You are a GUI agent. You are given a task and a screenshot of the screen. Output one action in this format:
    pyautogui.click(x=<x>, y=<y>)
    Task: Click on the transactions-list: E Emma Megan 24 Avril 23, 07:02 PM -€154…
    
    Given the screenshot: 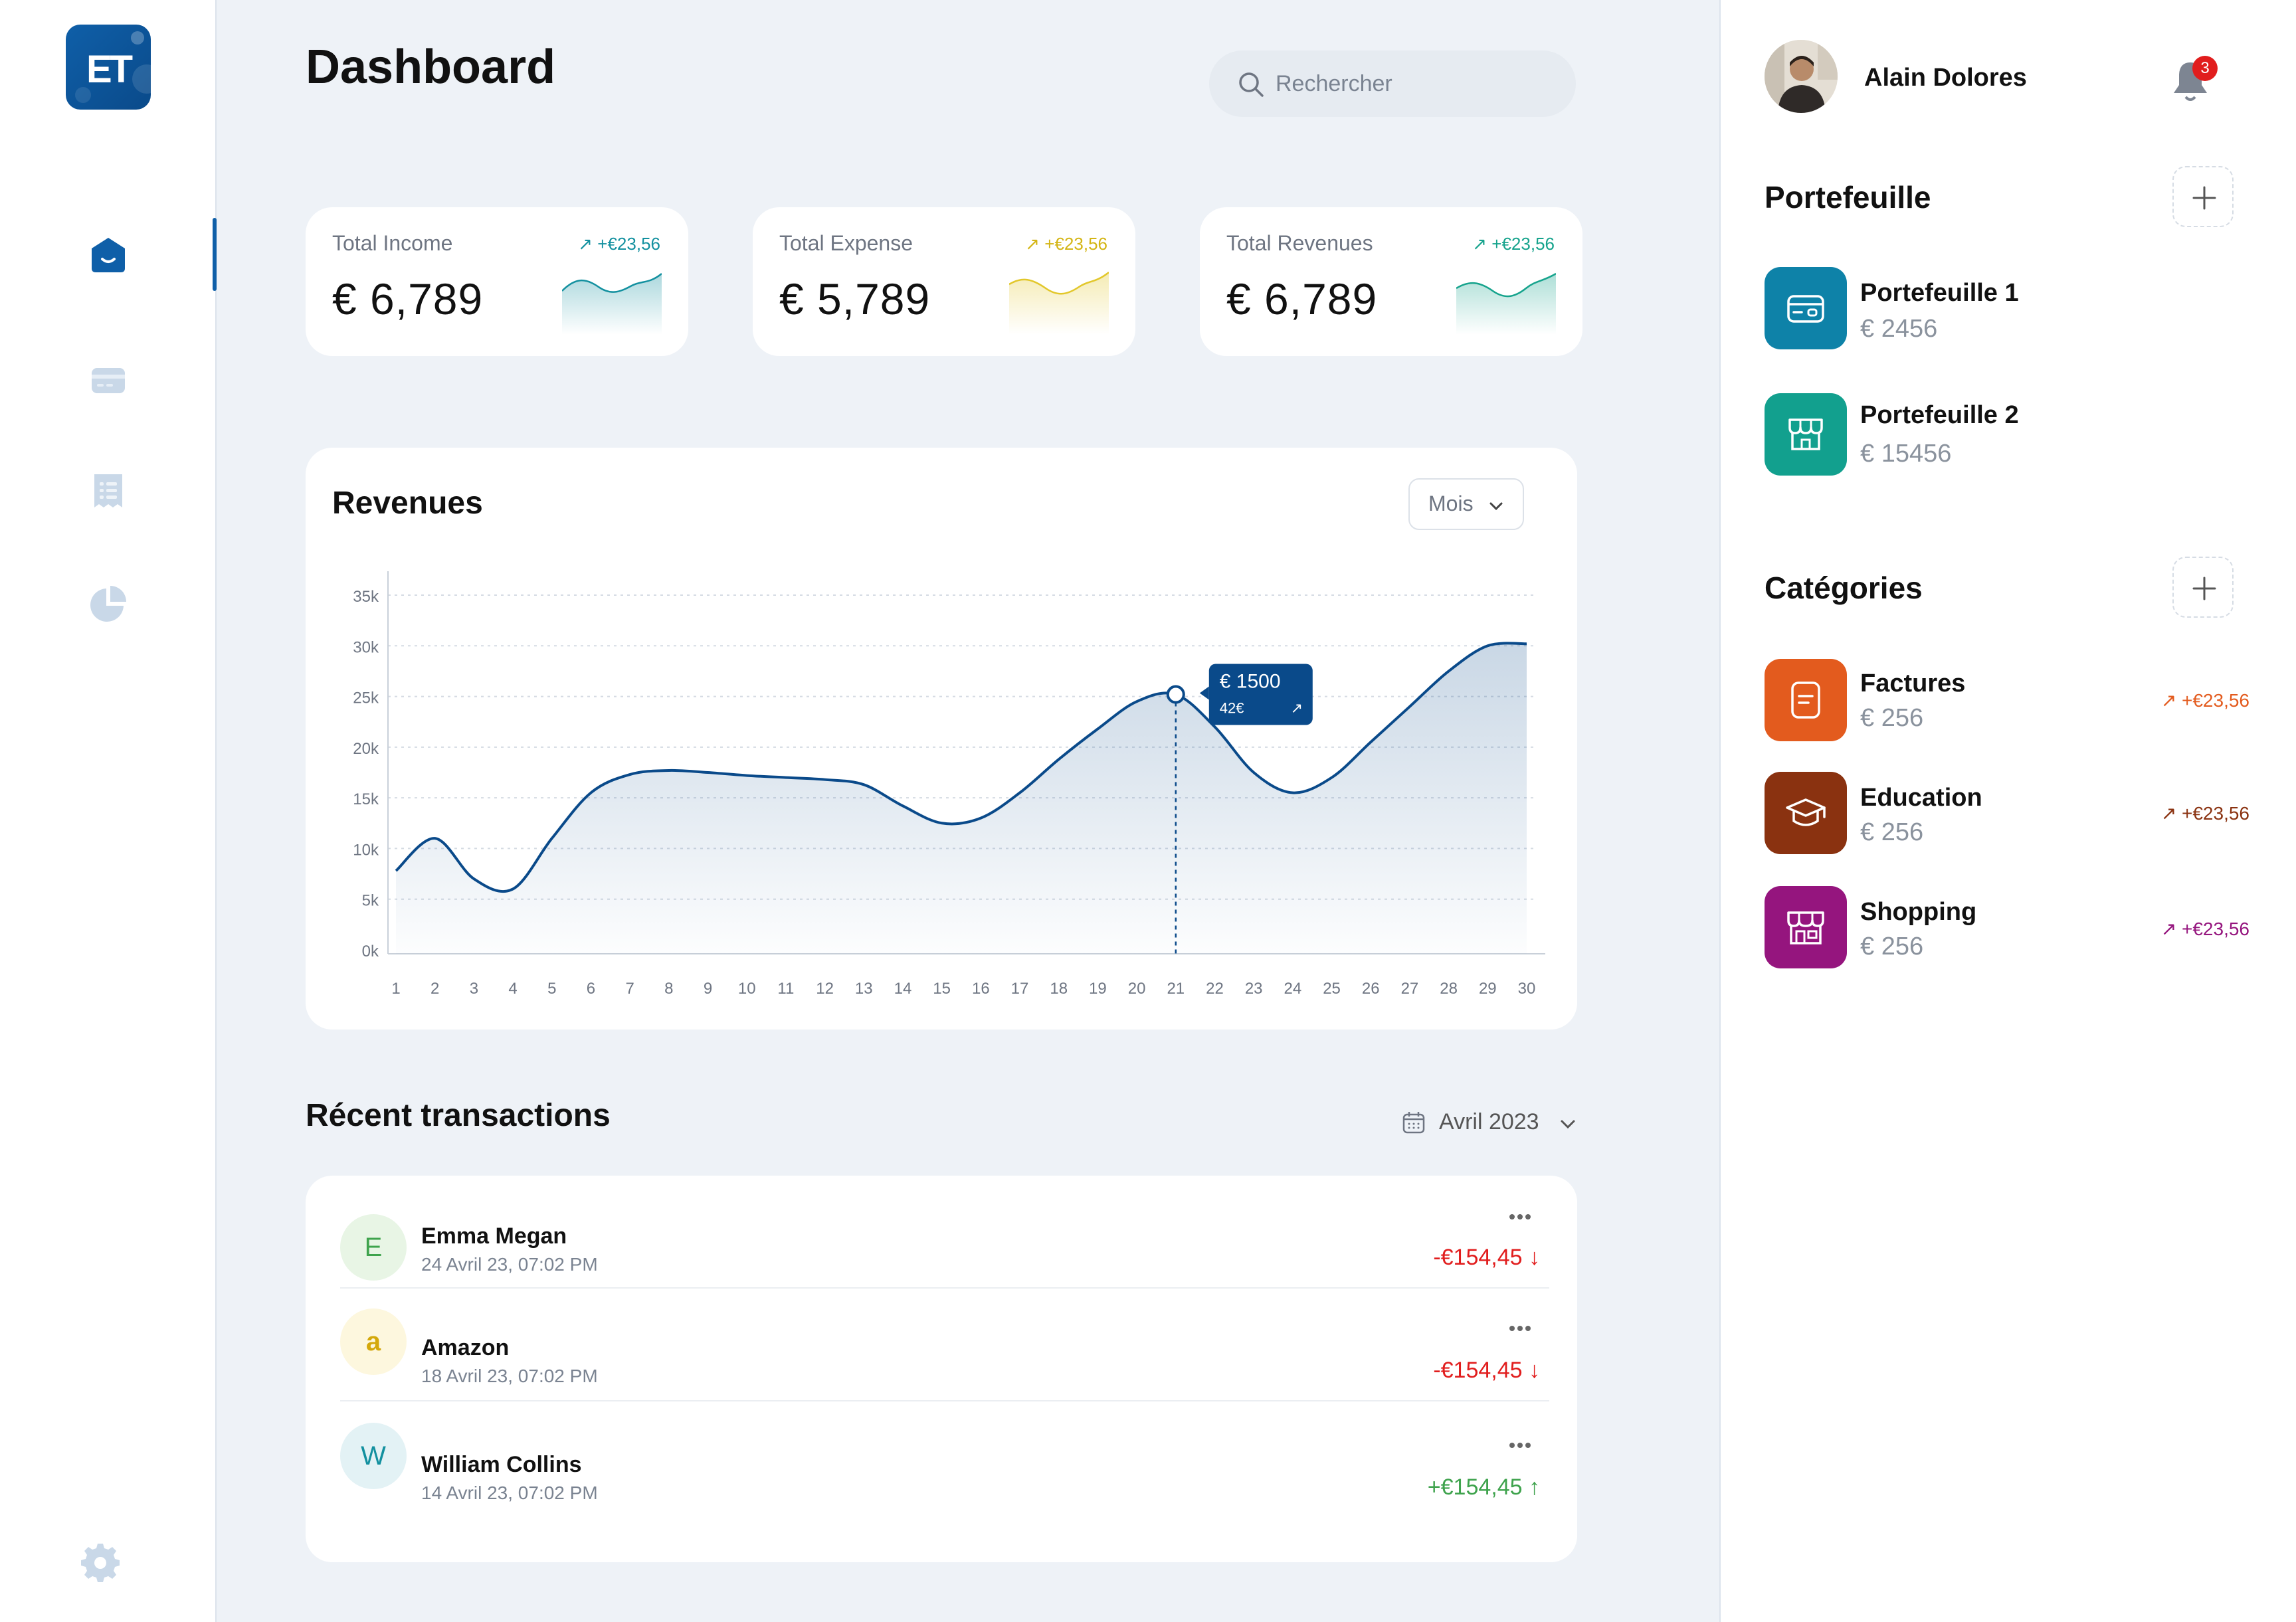 What is the action you would take?
    pyautogui.click(x=942, y=1369)
    